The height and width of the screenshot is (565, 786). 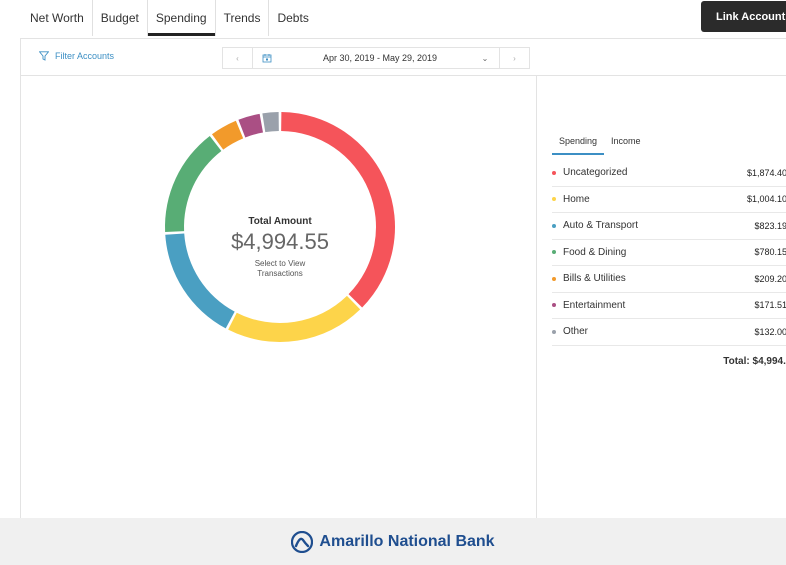 I want to click on filter-accounts-label: Filter Accounts, so click(x=85, y=56).